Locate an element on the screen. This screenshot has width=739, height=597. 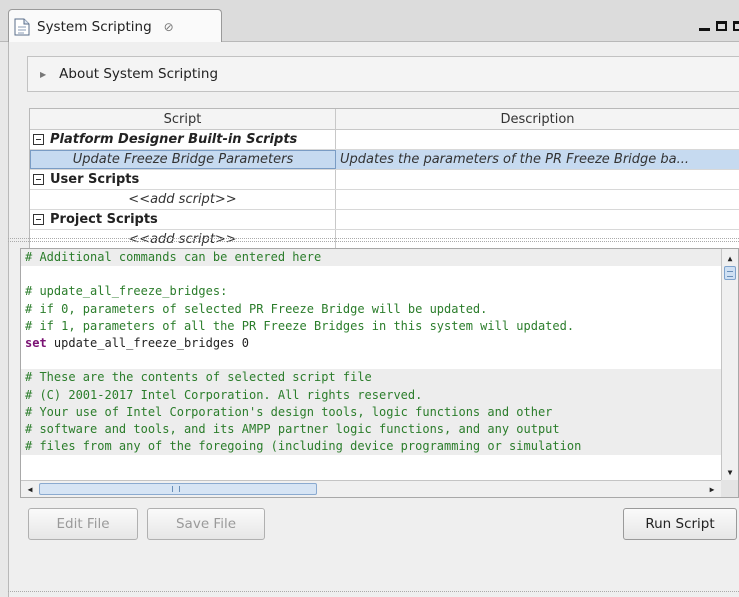
scroll-up-icon: ▲ is located at coordinates (730, 258).